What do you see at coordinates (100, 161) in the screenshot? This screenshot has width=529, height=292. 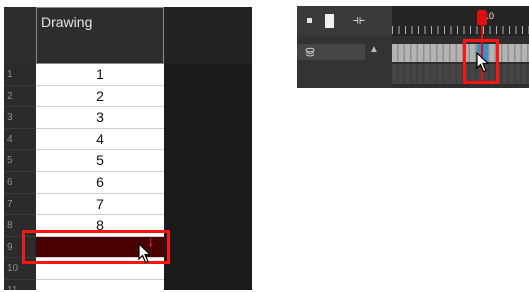 I see `drawing-cell: 5` at bounding box center [100, 161].